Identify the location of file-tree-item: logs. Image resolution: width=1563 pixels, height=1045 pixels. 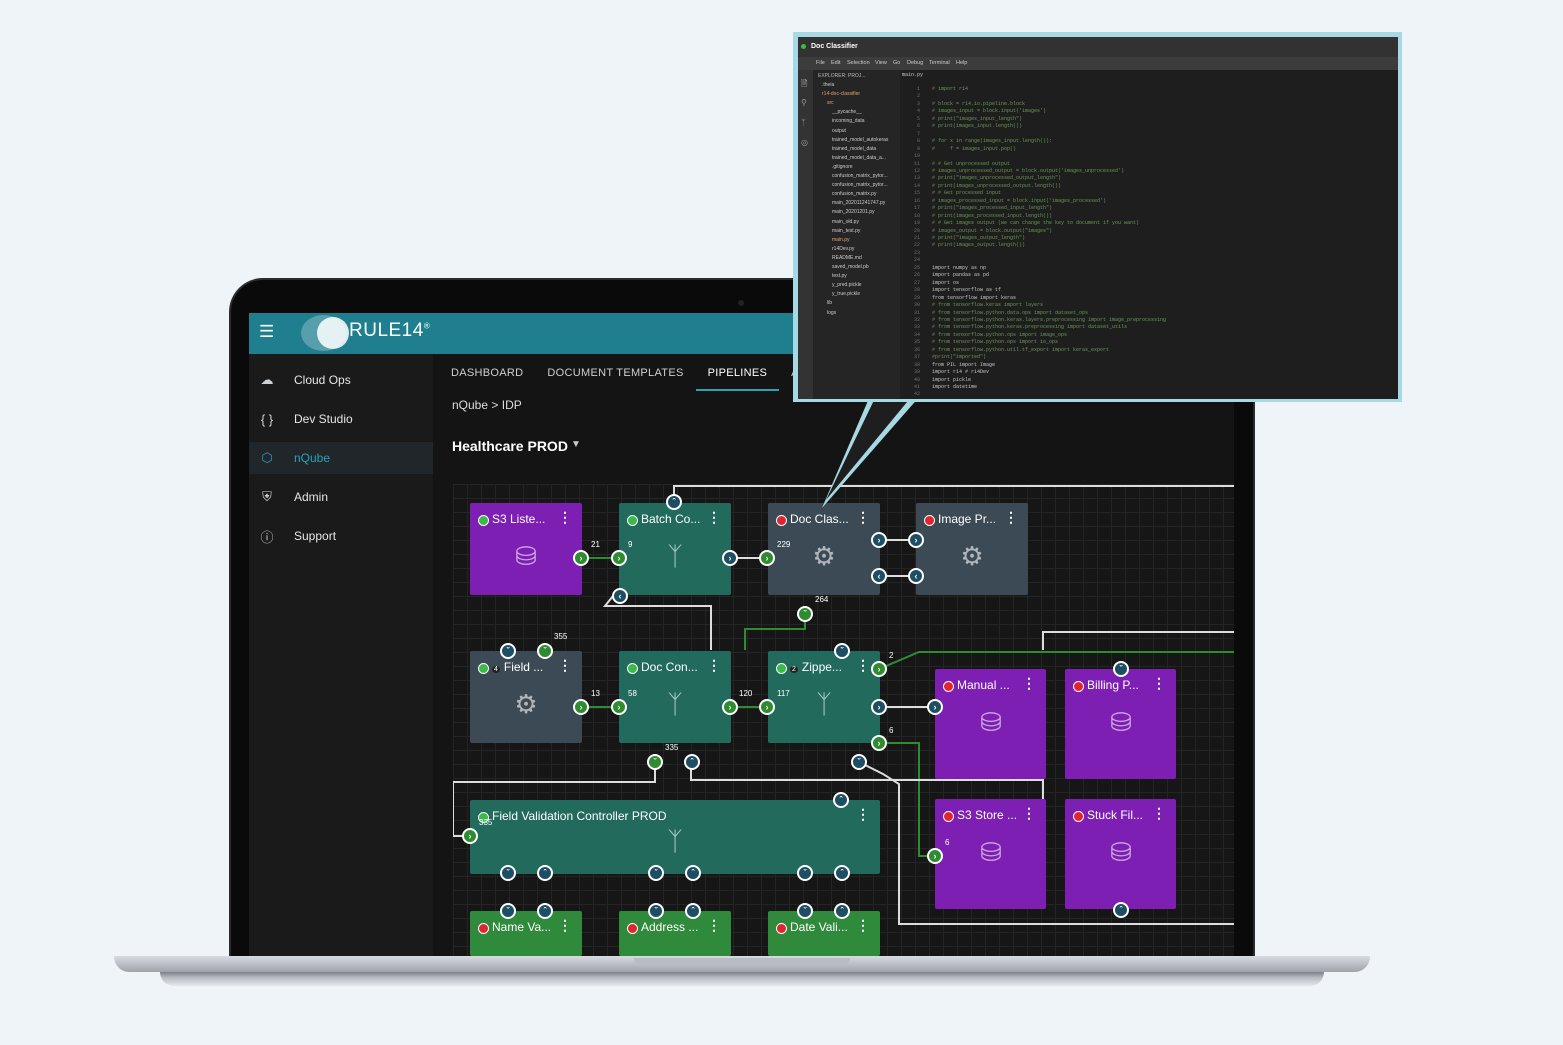
(831, 314).